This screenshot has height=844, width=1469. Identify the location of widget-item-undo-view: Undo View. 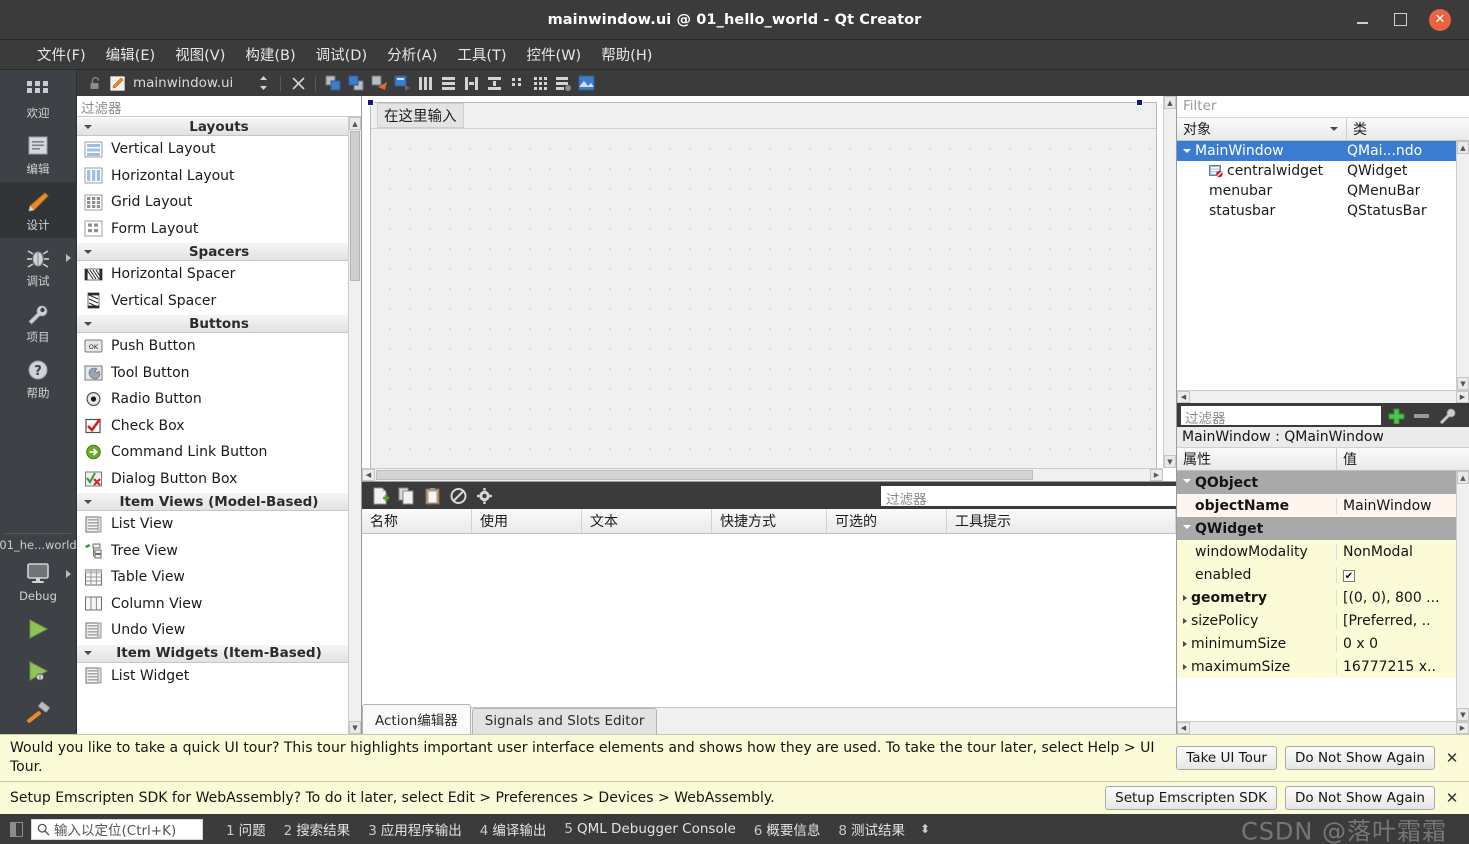
(219, 630).